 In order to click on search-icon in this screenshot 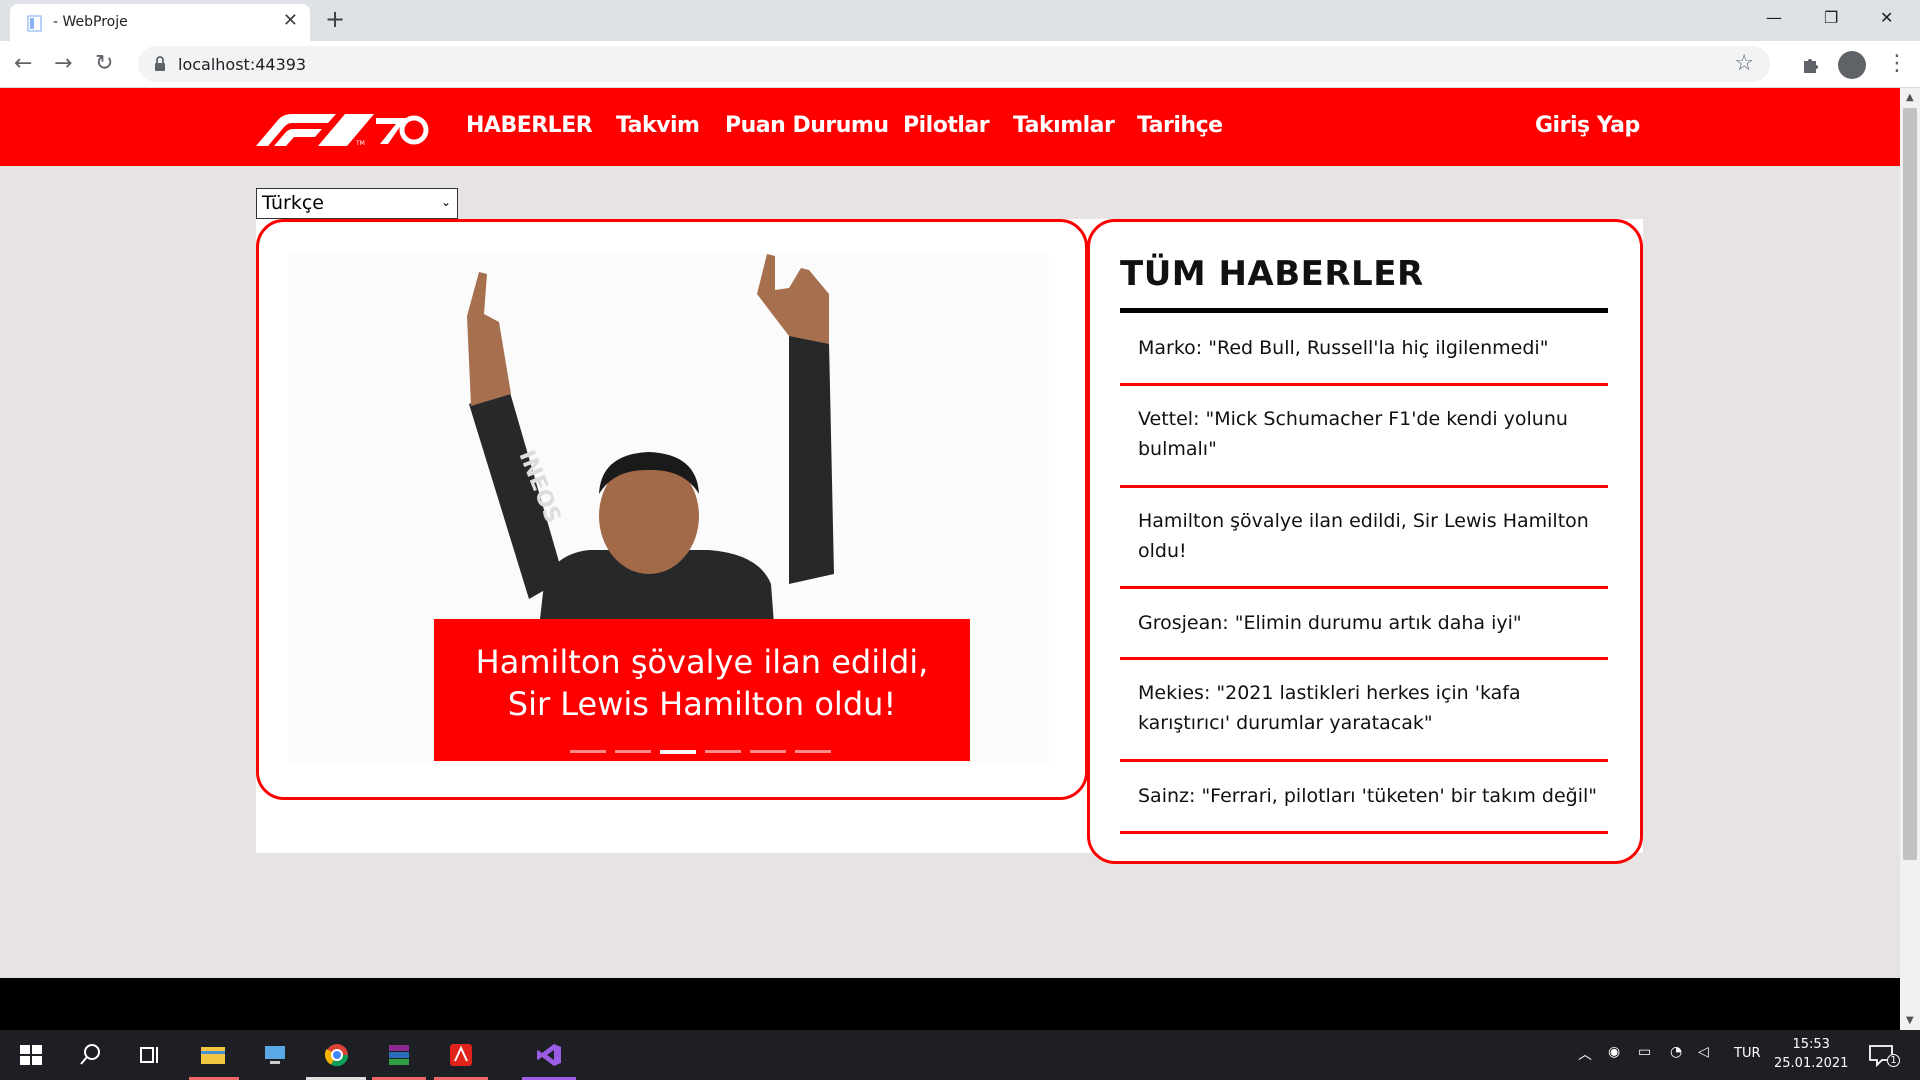, I will do `click(91, 1055)`.